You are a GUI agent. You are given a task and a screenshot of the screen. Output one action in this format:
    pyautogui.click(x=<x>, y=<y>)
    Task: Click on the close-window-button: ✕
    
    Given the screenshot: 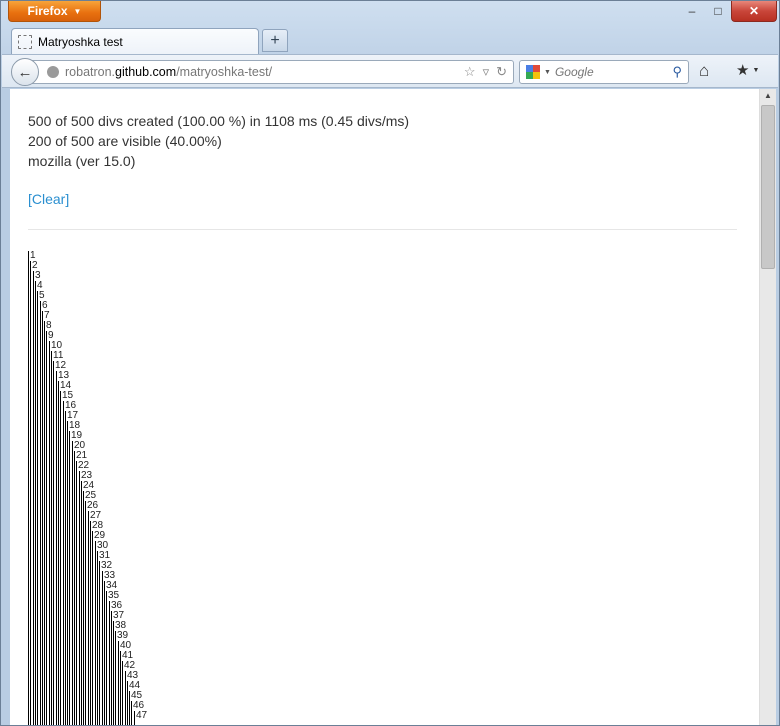 What is the action you would take?
    pyautogui.click(x=754, y=11)
    